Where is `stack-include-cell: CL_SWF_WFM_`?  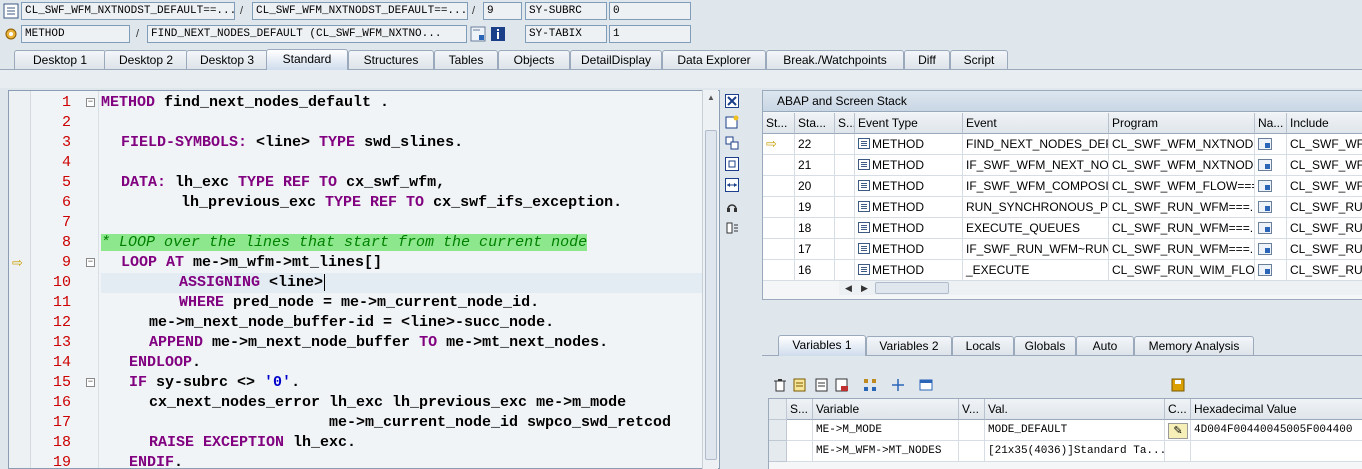
stack-include-cell: CL_SWF_WFM_ is located at coordinates (1324, 165).